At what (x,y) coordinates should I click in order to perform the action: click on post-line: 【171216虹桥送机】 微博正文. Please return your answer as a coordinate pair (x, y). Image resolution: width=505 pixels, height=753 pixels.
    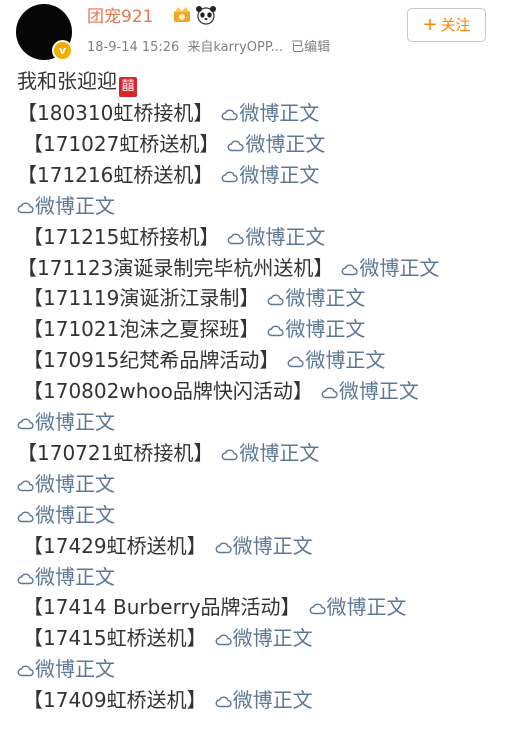
    Looking at the image, I should click on (168, 175).